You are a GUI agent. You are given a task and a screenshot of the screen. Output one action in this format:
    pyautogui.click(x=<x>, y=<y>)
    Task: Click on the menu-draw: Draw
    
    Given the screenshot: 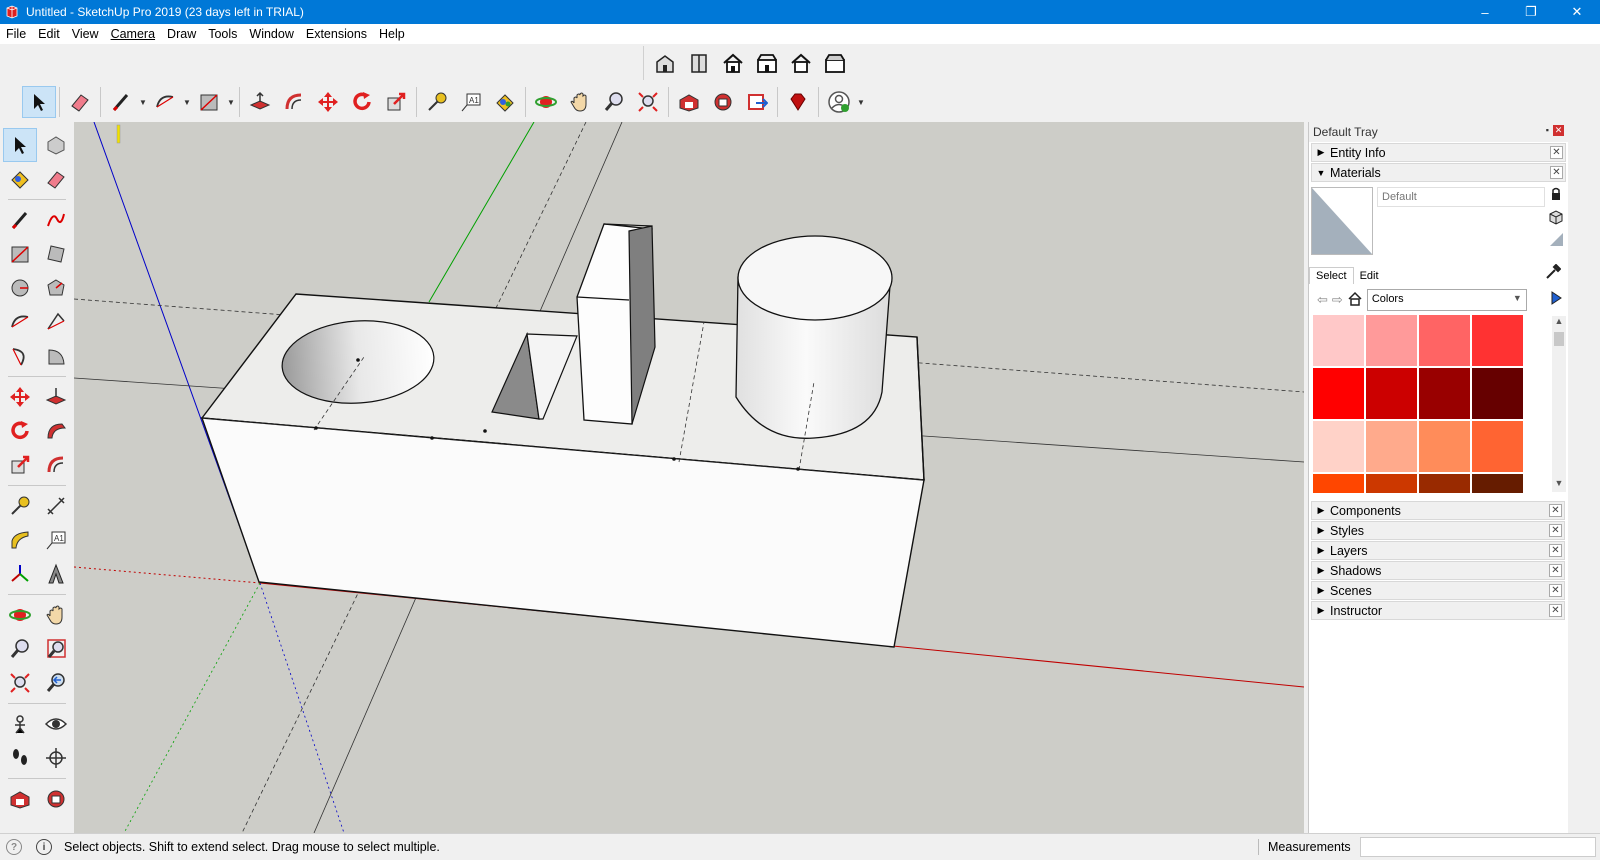 What is the action you would take?
    pyautogui.click(x=181, y=34)
    